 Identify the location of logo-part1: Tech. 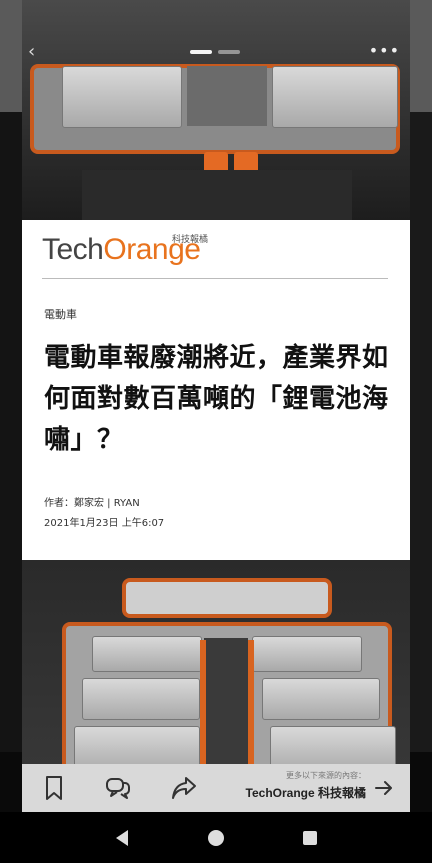
(73, 249).